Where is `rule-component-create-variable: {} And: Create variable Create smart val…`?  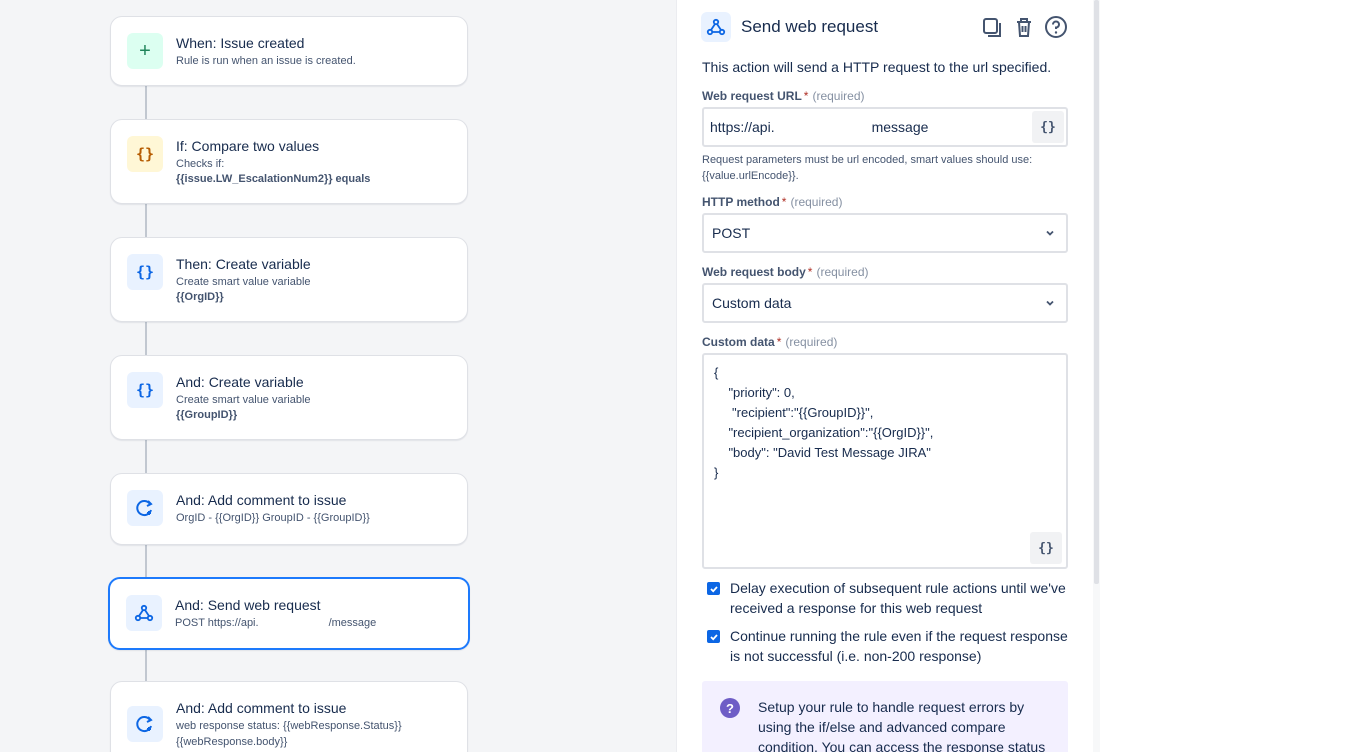 rule-component-create-variable: {} And: Create variable Create smart val… is located at coordinates (289, 397).